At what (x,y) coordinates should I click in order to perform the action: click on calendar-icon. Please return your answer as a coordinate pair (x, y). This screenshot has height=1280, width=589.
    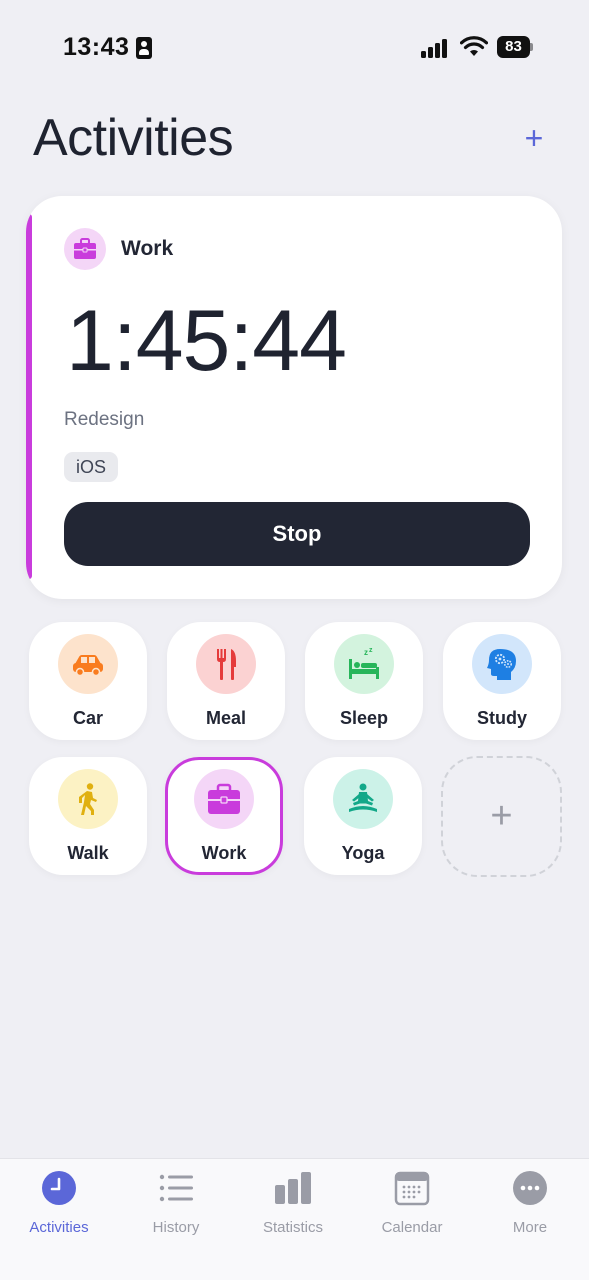
    Looking at the image, I should click on (412, 1188).